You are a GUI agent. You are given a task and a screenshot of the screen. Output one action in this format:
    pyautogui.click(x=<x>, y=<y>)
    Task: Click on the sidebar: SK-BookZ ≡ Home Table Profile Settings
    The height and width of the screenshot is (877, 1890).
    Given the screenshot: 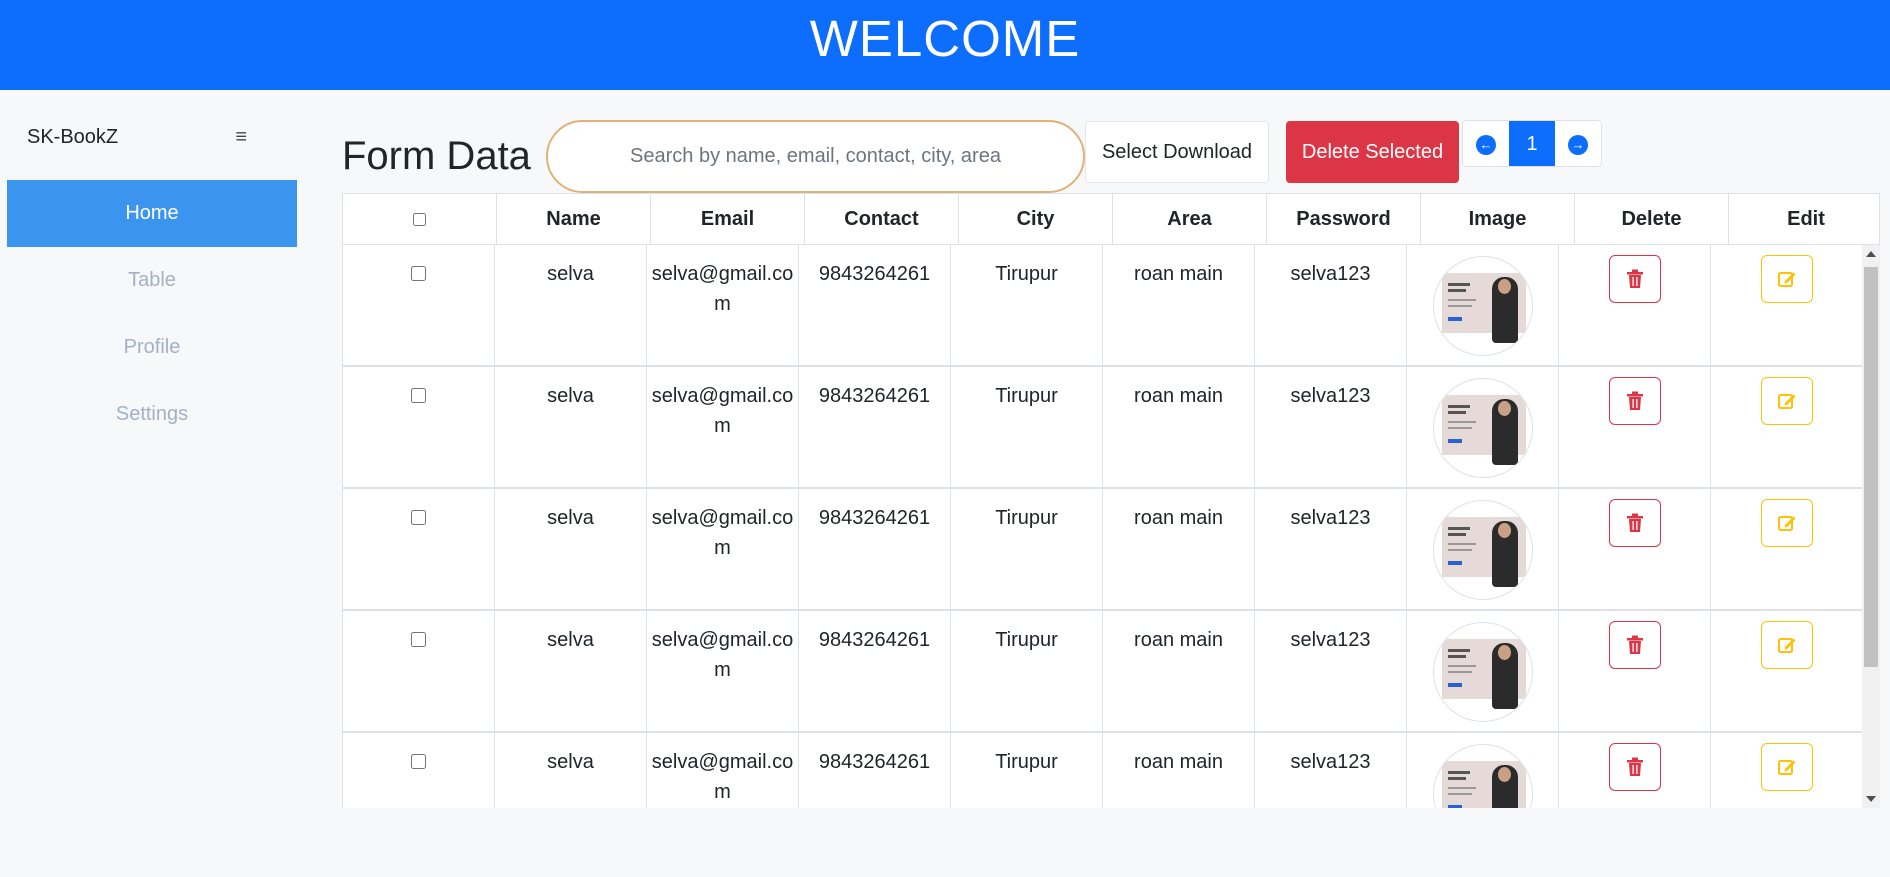 What is the action you would take?
    pyautogui.click(x=152, y=483)
    